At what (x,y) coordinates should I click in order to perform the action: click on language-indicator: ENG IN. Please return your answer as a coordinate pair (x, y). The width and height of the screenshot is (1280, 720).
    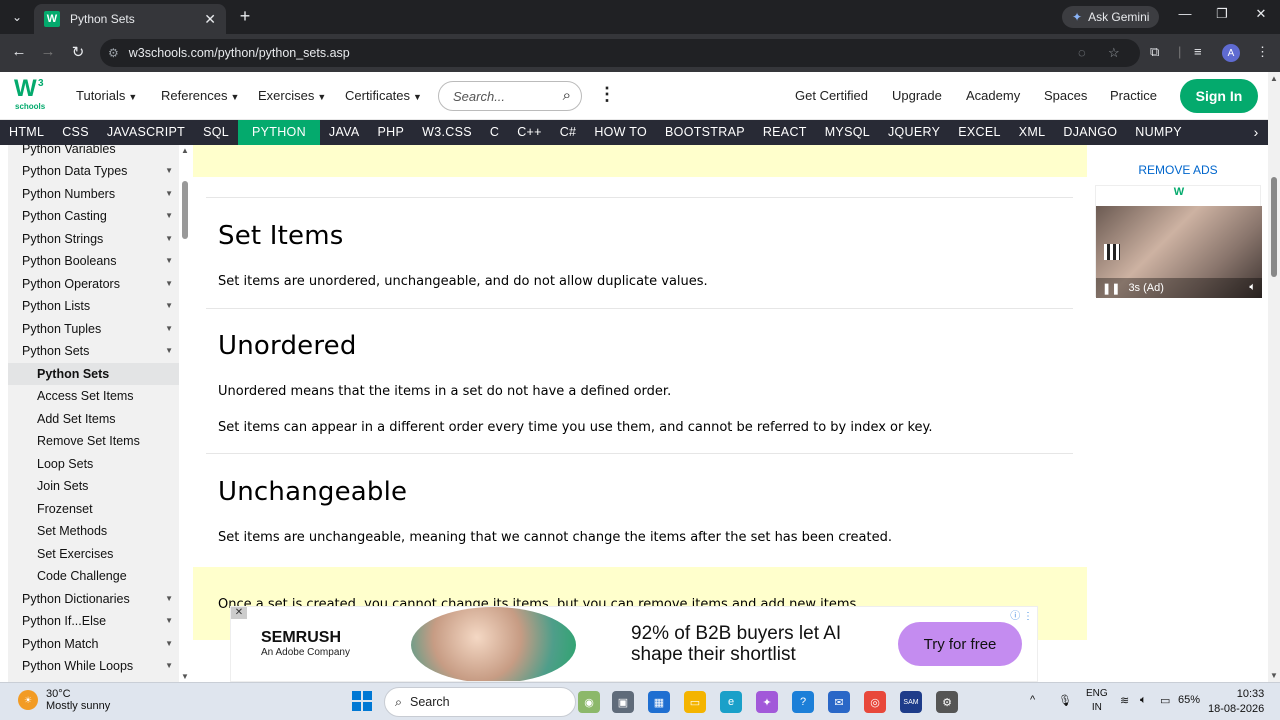
    Looking at the image, I should click on (1097, 701).